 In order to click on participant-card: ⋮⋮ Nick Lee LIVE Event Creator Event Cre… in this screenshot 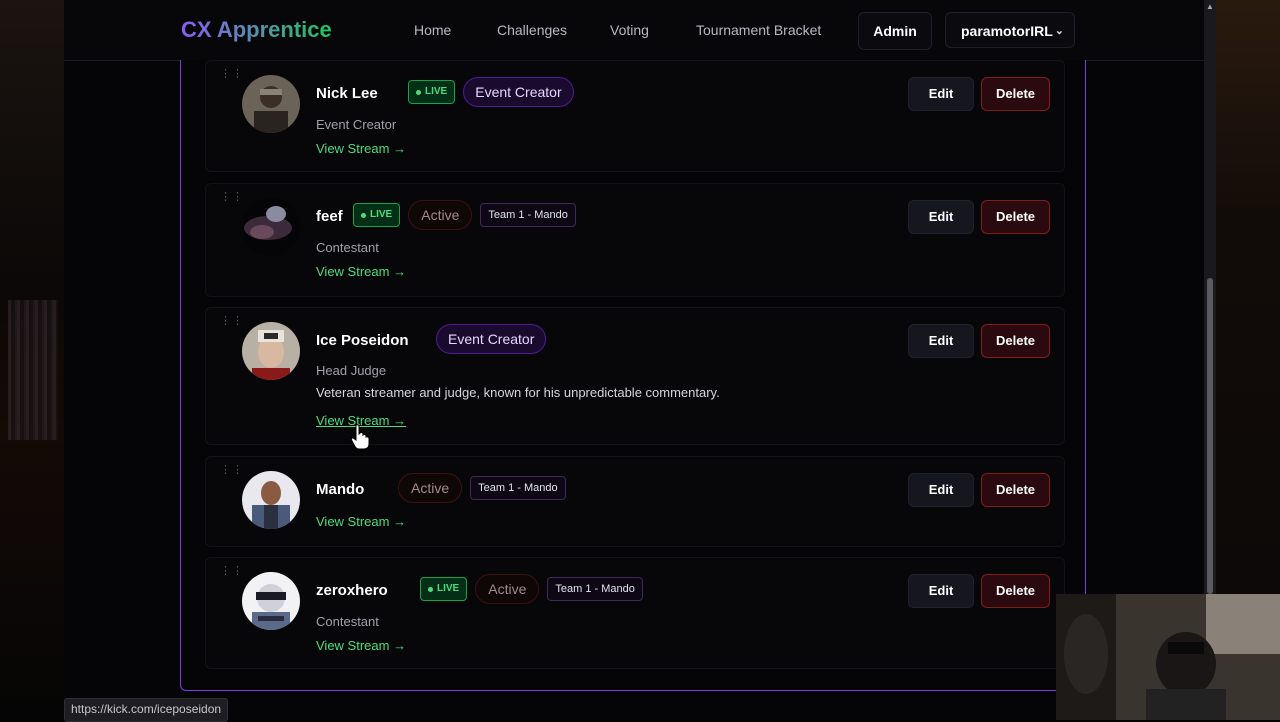, I will do `click(635, 116)`.